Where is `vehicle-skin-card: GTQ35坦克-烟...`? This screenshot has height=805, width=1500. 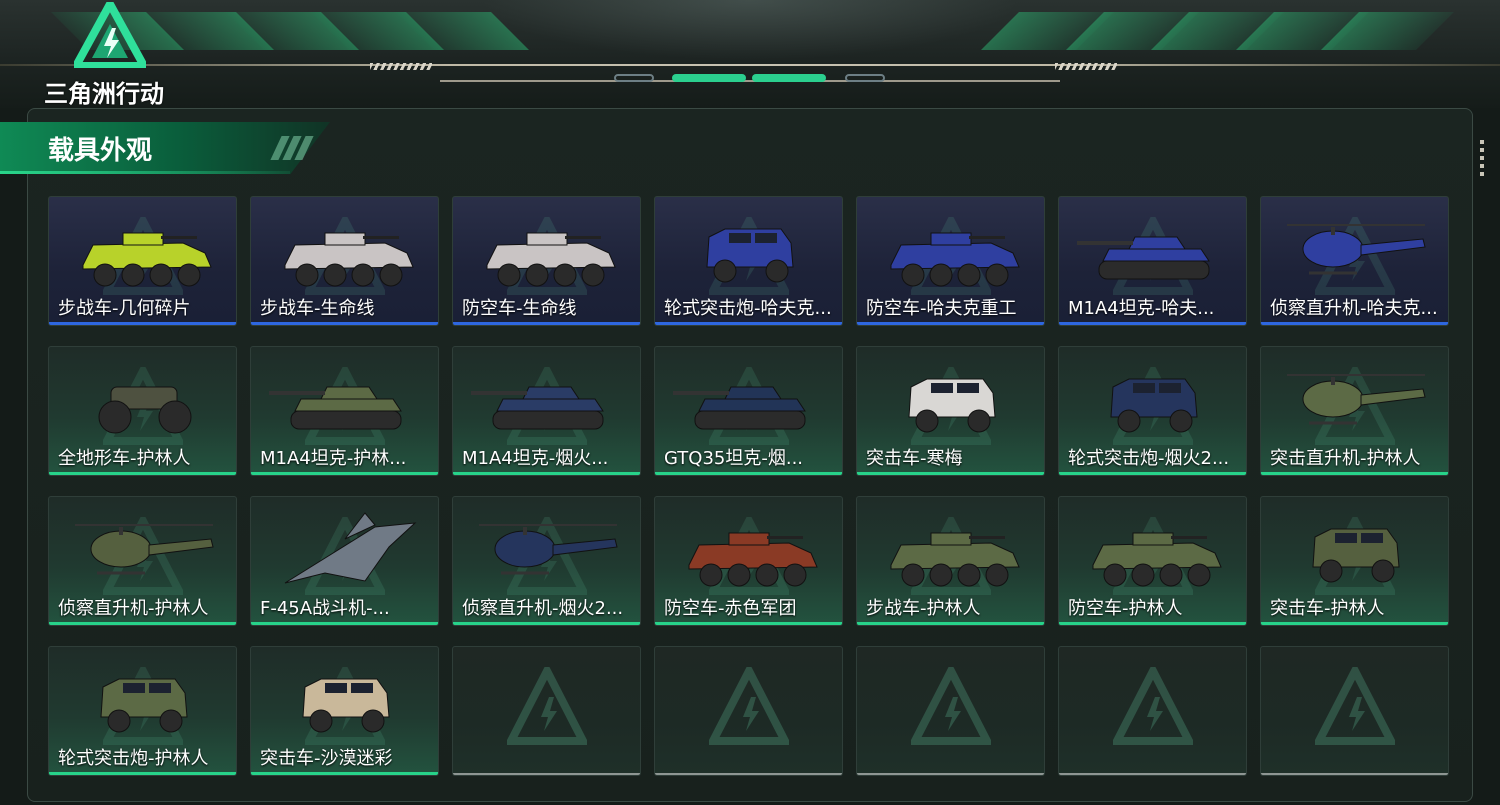
vehicle-skin-card: GTQ35坦克-烟... is located at coordinates (748, 411).